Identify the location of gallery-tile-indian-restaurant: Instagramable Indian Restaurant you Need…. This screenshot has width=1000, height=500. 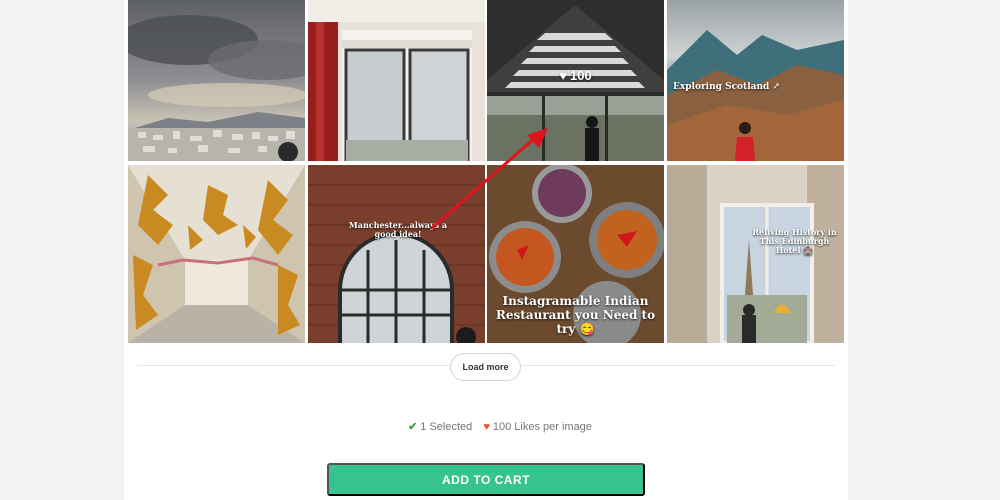
(575, 254).